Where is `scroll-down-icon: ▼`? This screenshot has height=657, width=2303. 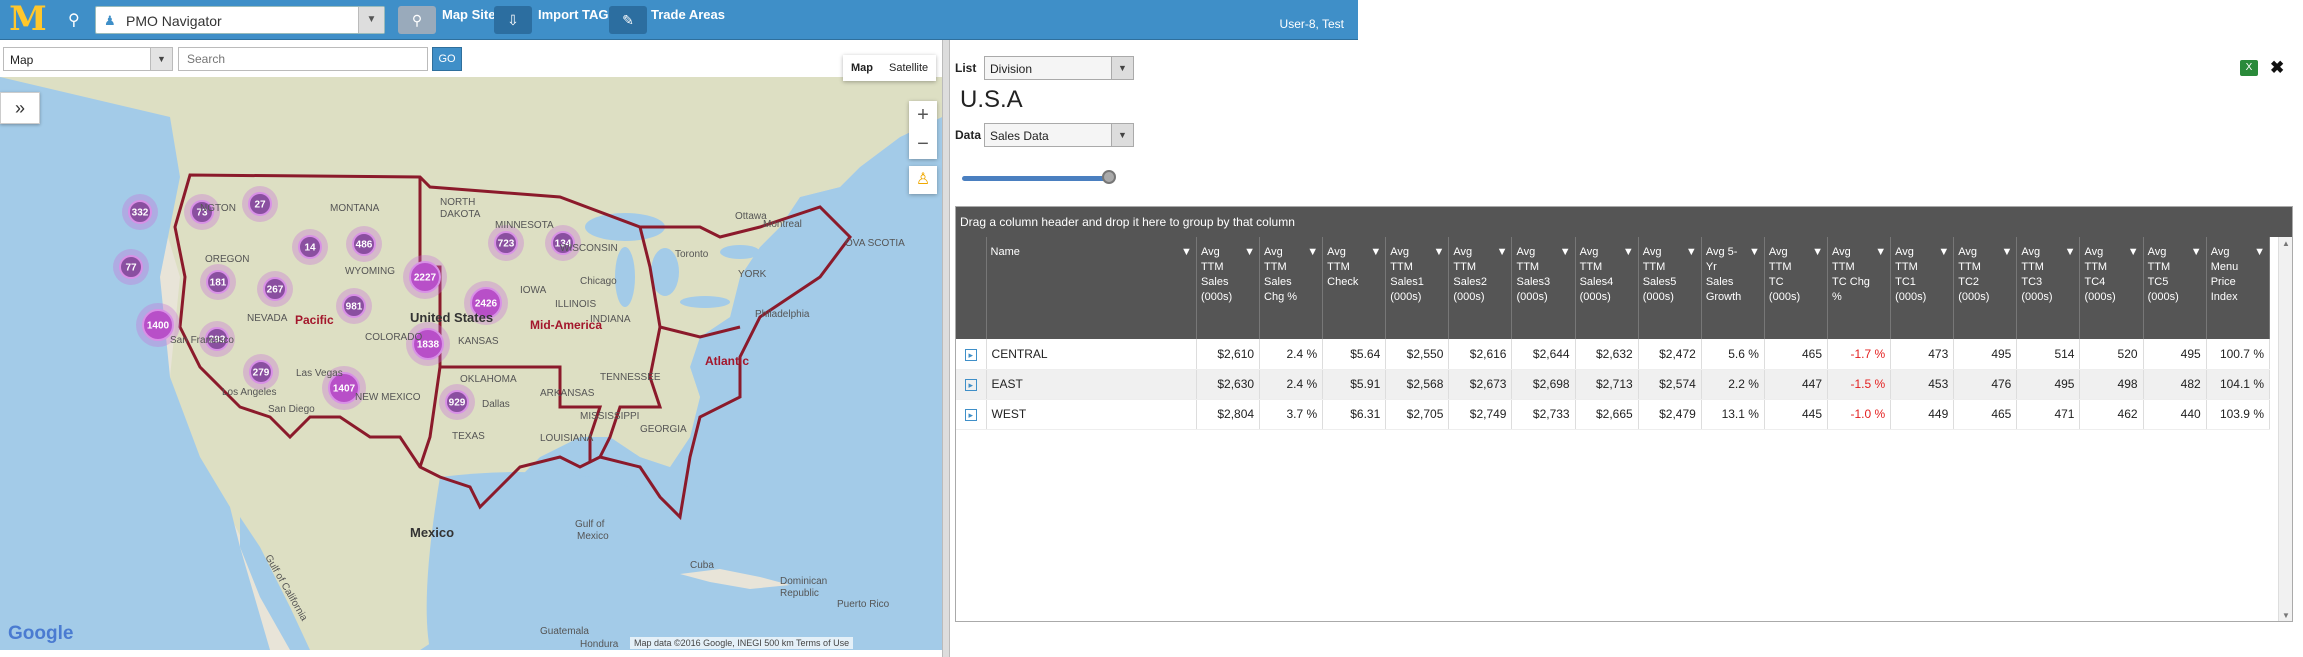
scroll-down-icon: ▼ is located at coordinates (2285, 615).